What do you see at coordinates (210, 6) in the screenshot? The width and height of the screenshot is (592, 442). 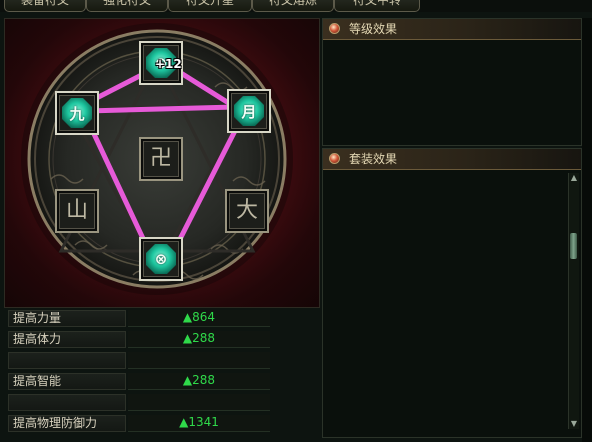 I see `tab-rune-star: 符文升星` at bounding box center [210, 6].